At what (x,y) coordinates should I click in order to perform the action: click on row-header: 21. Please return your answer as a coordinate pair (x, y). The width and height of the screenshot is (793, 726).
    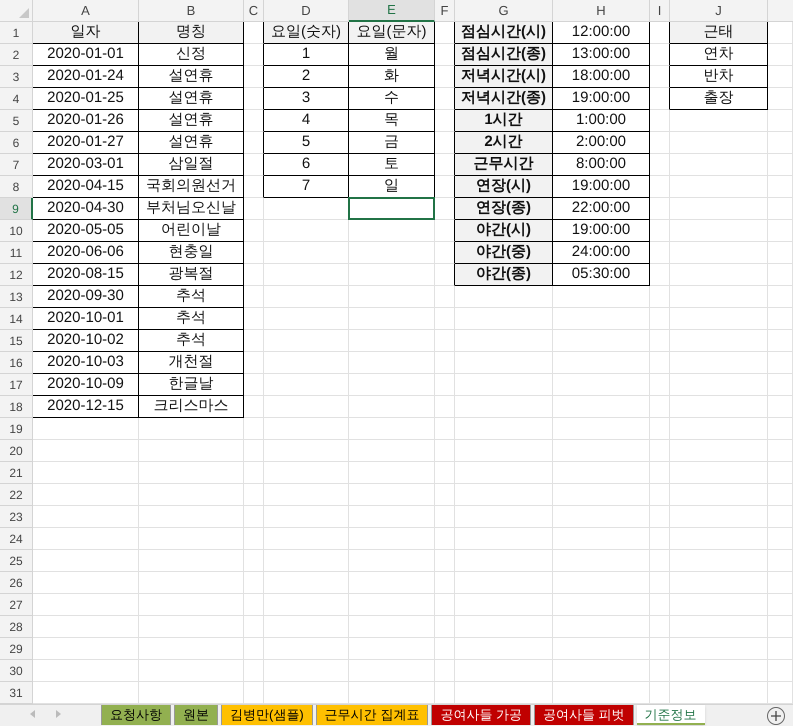
    Looking at the image, I should click on (16, 473).